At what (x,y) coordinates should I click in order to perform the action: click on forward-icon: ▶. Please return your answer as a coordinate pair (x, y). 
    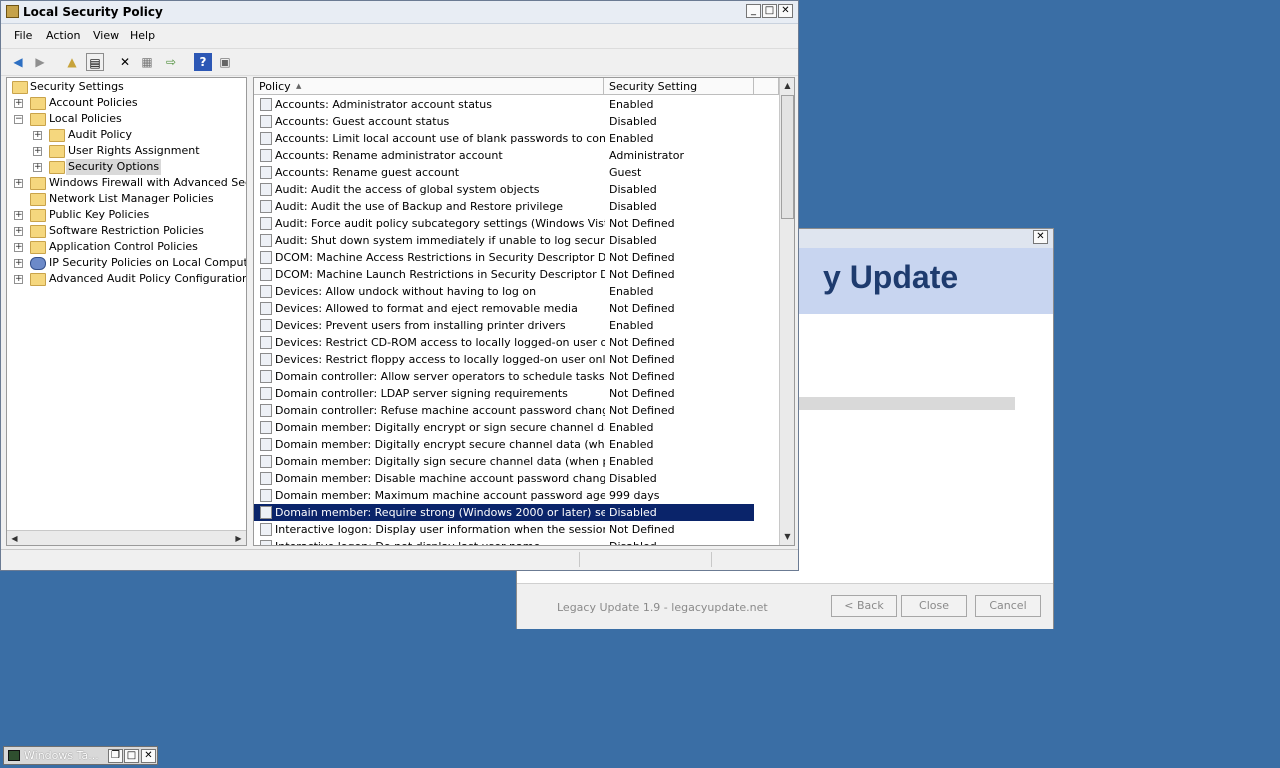
    Looking at the image, I should click on (40, 62).